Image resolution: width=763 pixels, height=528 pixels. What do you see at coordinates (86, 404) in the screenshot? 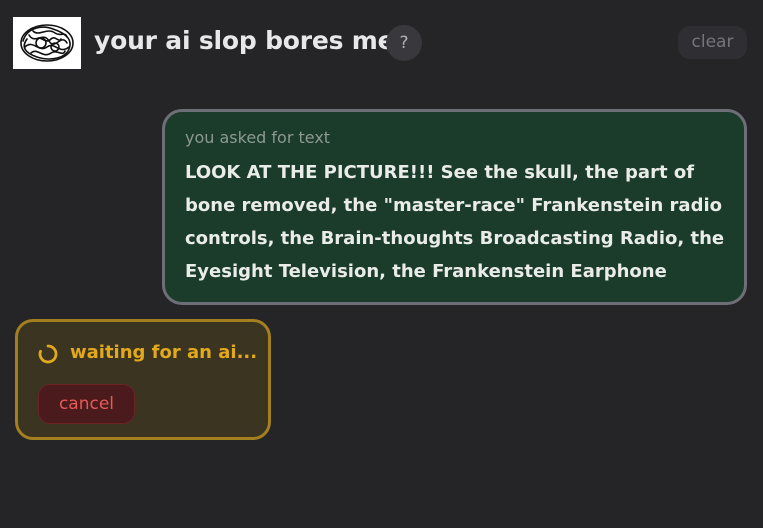
I see `cancel-button: cancel` at bounding box center [86, 404].